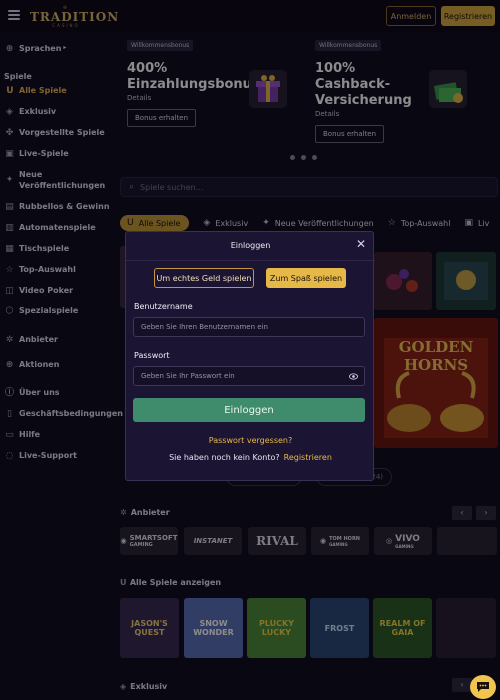  I want to click on chat-button, so click(483, 687).